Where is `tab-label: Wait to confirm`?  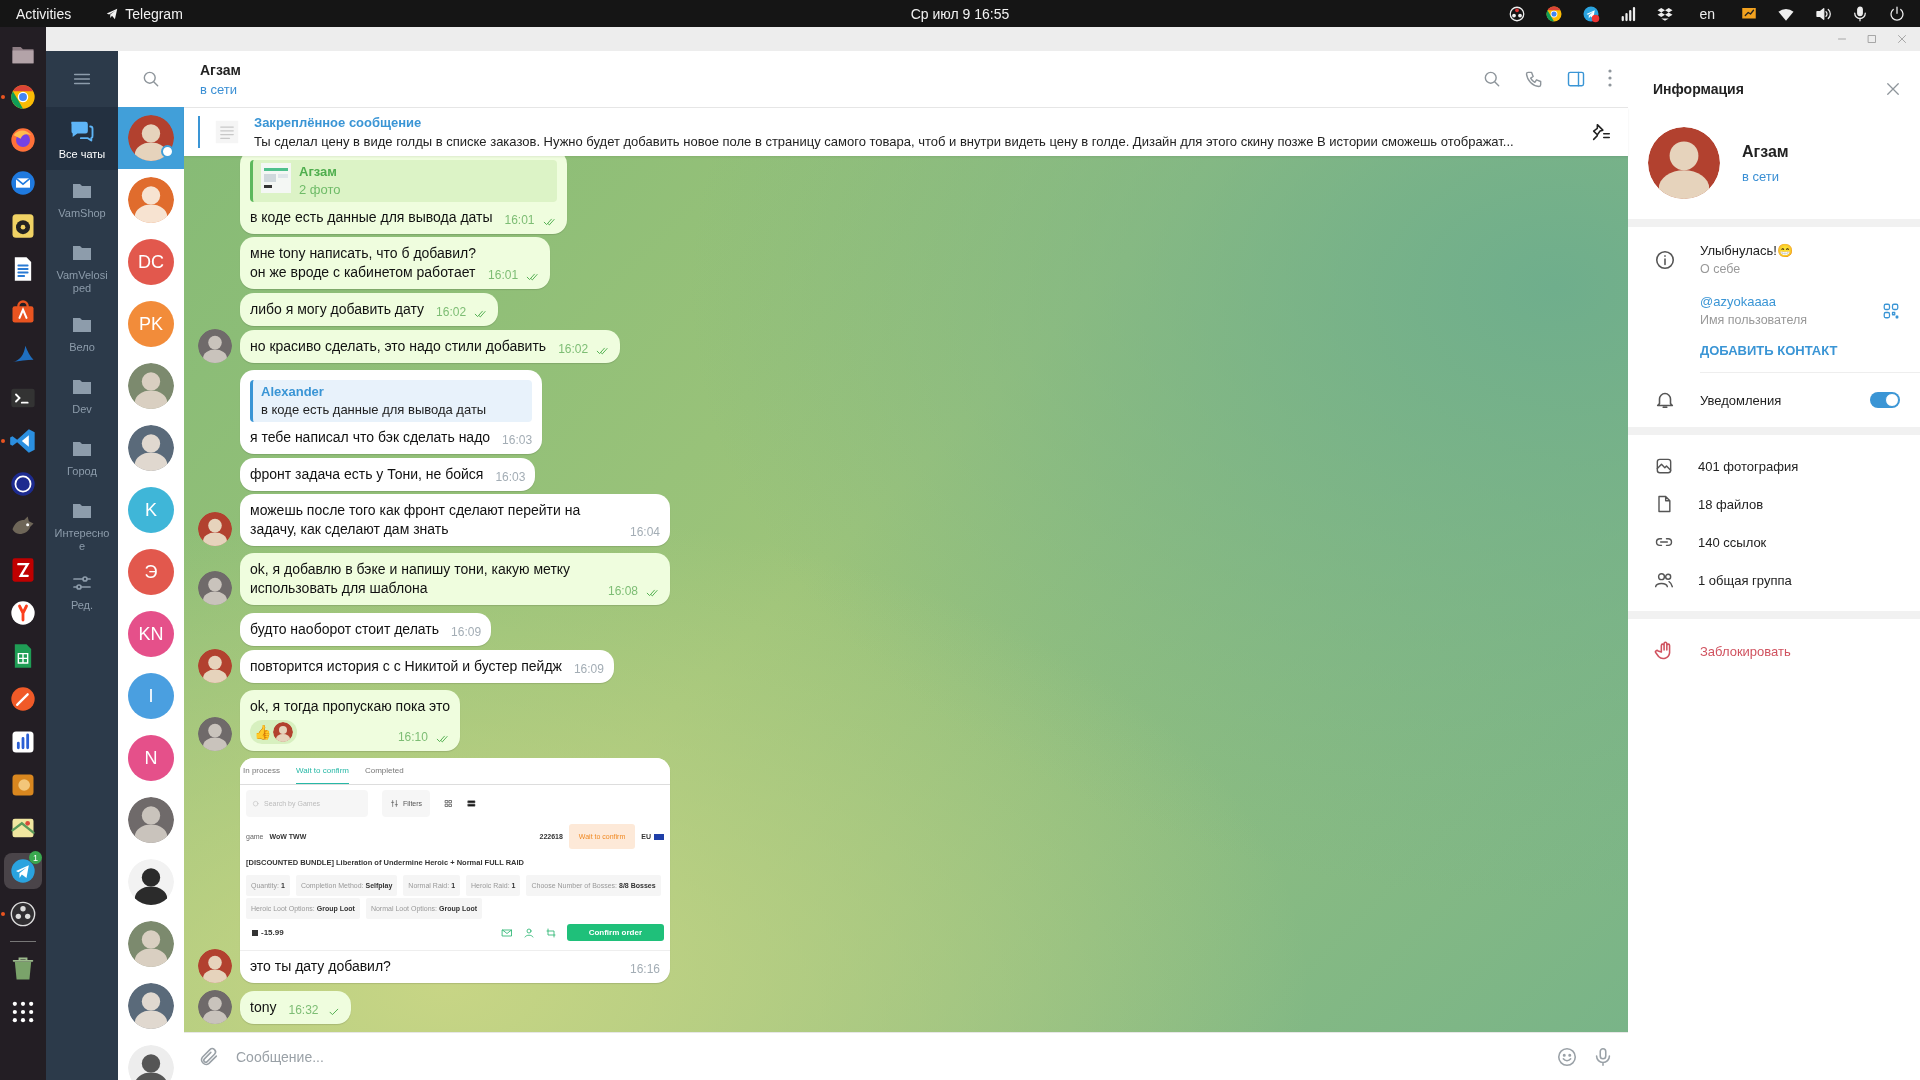 tab-label: Wait to confirm is located at coordinates (322, 772).